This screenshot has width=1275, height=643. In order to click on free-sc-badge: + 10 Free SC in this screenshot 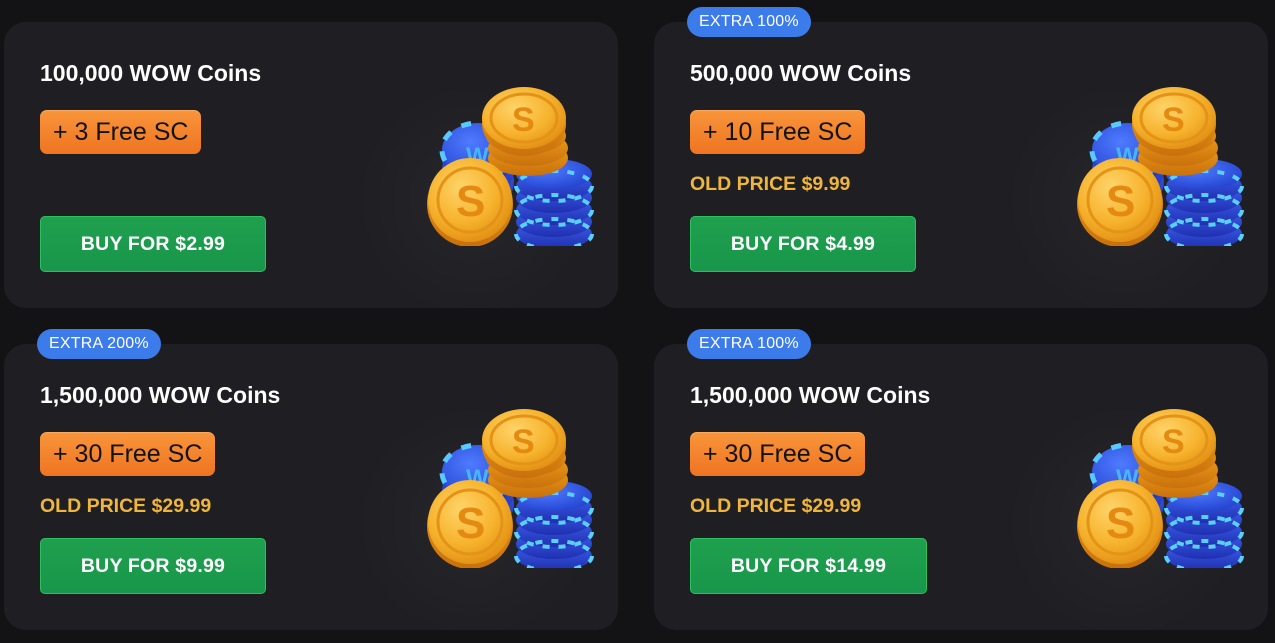, I will do `click(778, 132)`.